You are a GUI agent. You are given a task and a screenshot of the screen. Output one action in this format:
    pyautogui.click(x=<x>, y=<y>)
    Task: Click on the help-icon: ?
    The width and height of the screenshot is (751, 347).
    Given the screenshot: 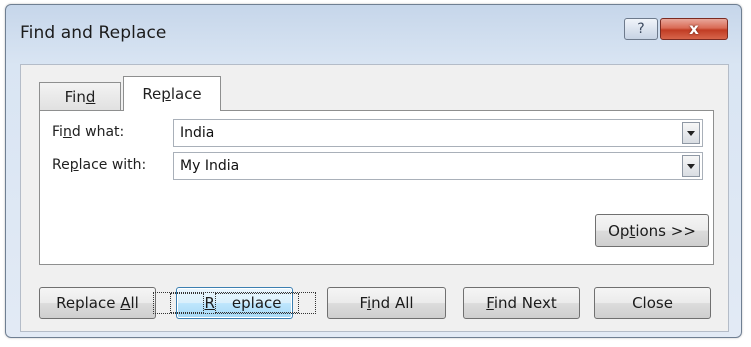 What is the action you would take?
    pyautogui.click(x=641, y=29)
    